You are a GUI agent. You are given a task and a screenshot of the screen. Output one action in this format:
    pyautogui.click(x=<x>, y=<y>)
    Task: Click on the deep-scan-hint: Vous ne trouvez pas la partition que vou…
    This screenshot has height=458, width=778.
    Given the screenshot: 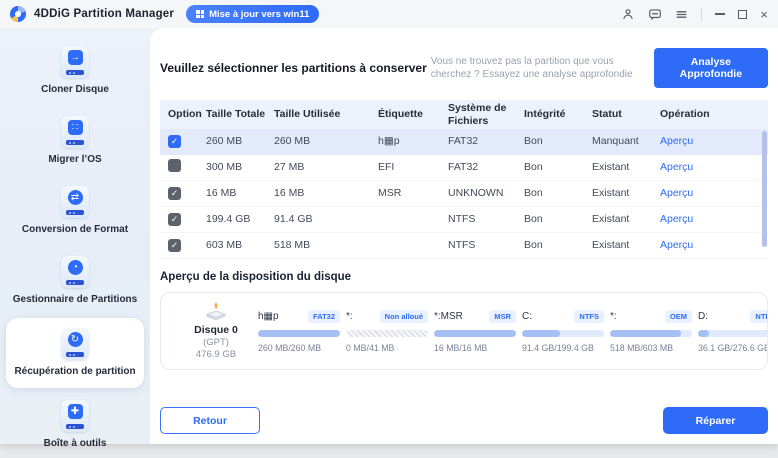 What is the action you would take?
    pyautogui.click(x=531, y=68)
    